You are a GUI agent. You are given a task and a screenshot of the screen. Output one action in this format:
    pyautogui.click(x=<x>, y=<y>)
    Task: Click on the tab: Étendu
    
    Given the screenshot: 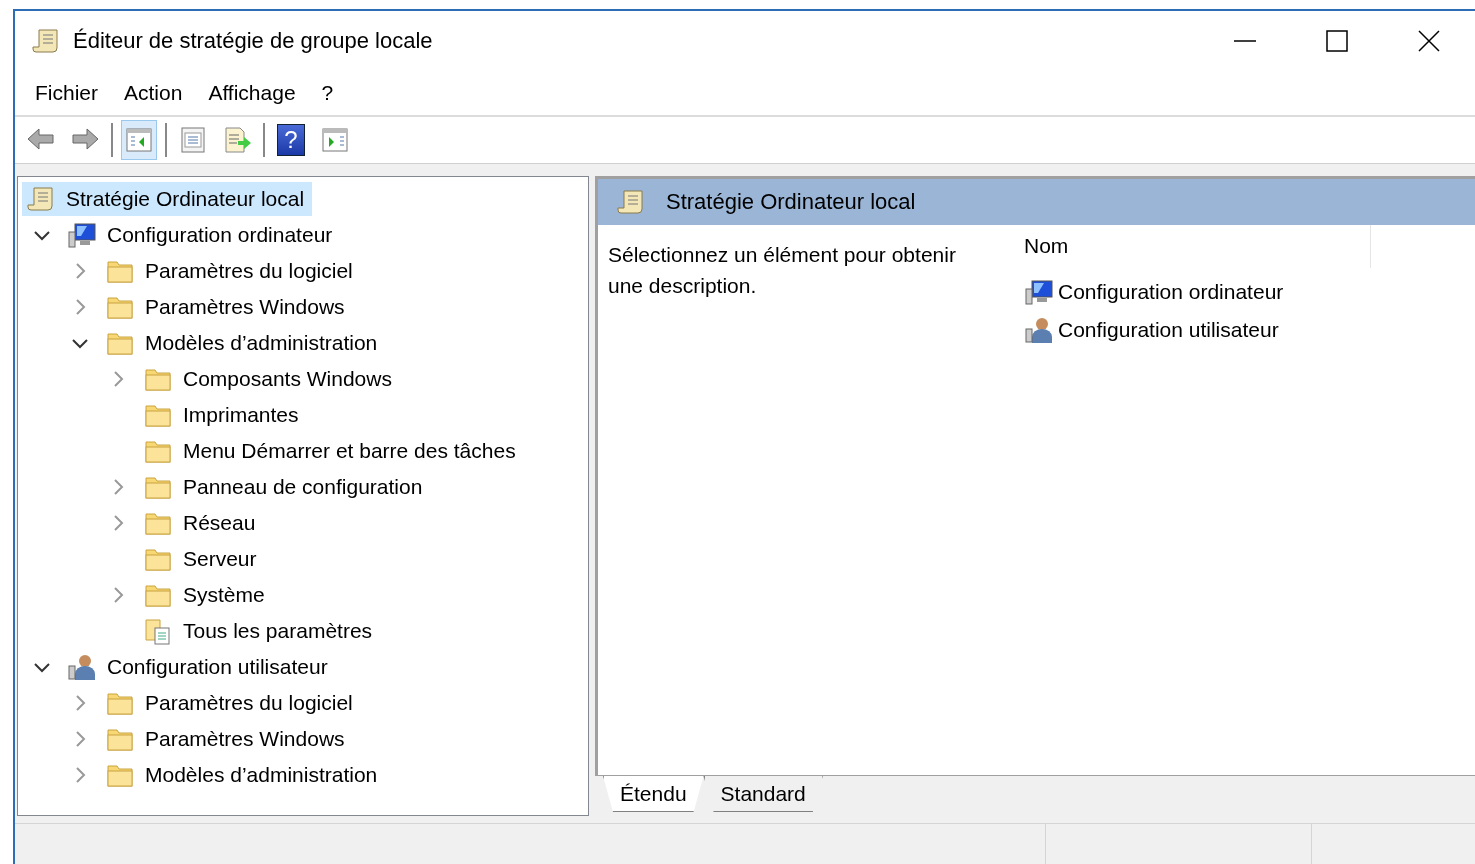 What is the action you would take?
    pyautogui.click(x=653, y=794)
    